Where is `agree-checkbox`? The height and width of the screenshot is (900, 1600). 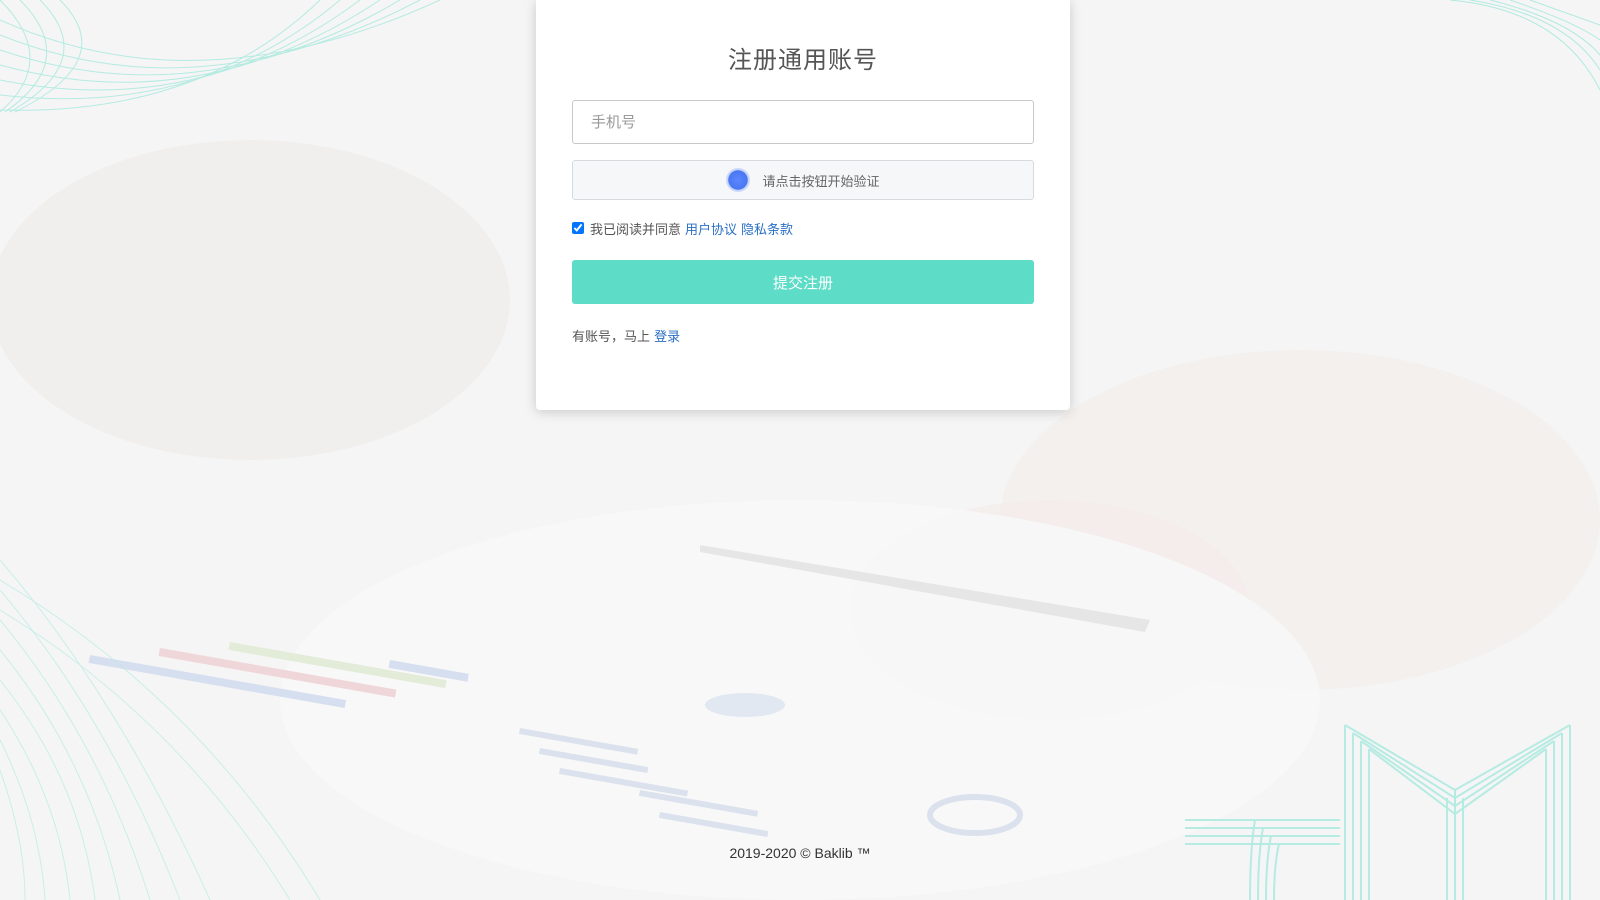 agree-checkbox is located at coordinates (578, 228).